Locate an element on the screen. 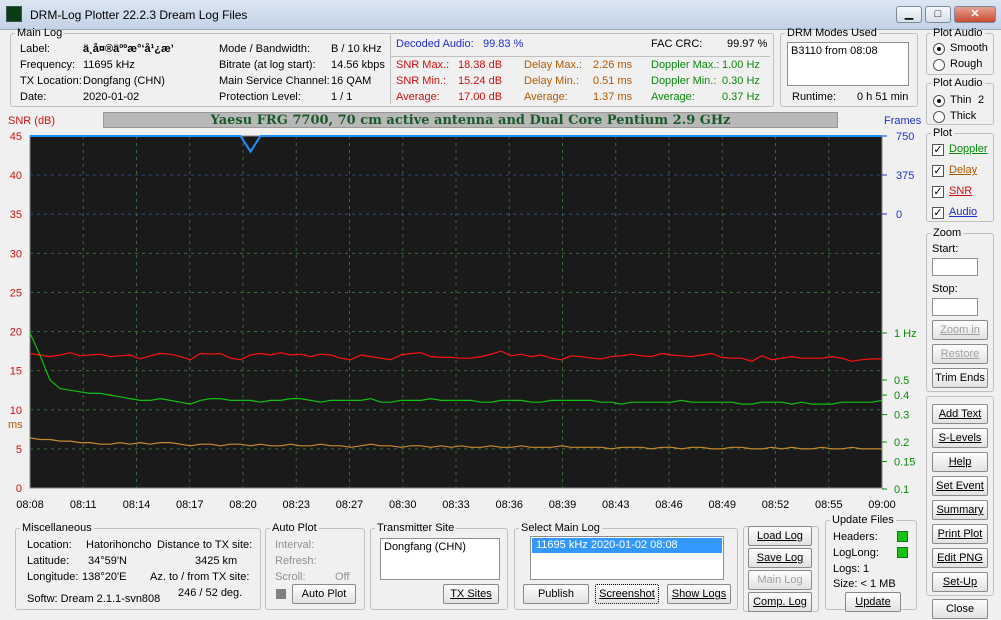 The image size is (1001, 620). snr-min-value: 15.24 dB is located at coordinates (480, 81).